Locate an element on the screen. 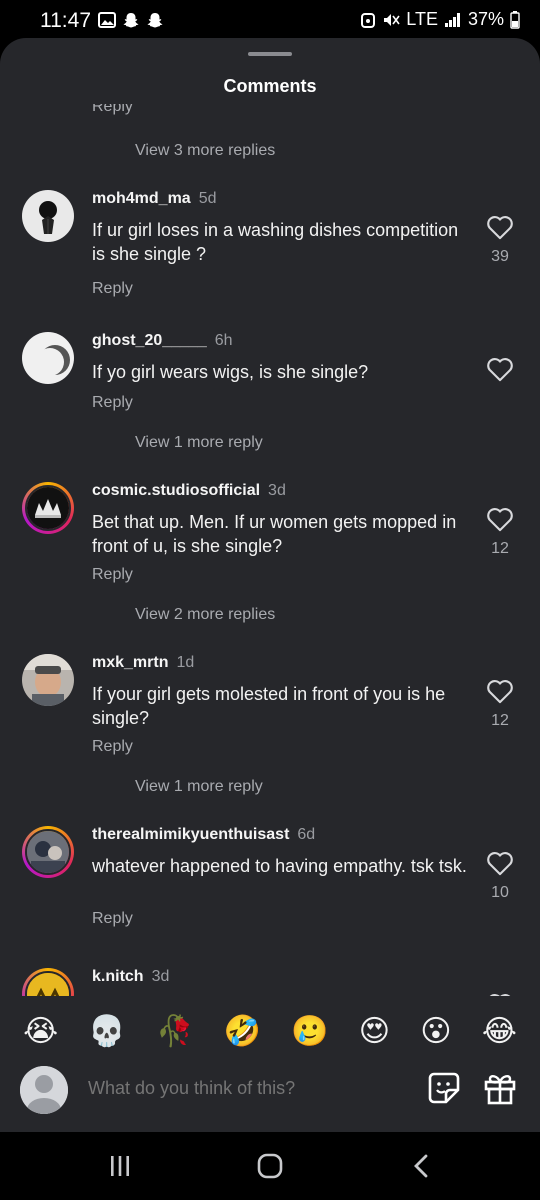 The width and height of the screenshot is (540, 1200). status-bar: 11:47 LTE 37% is located at coordinates (270, 21).